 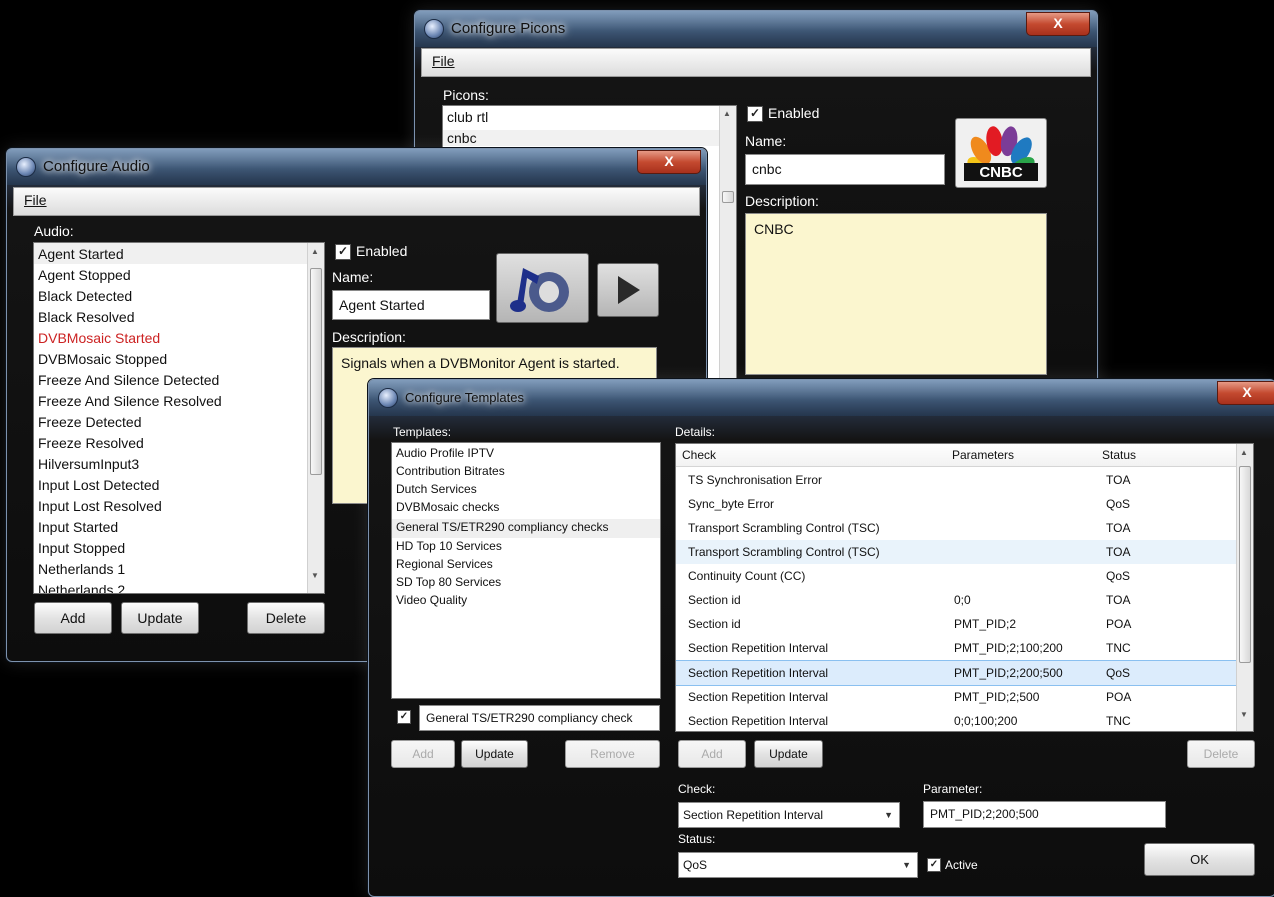 I want to click on list-item: Video Quality, so click(x=431, y=600).